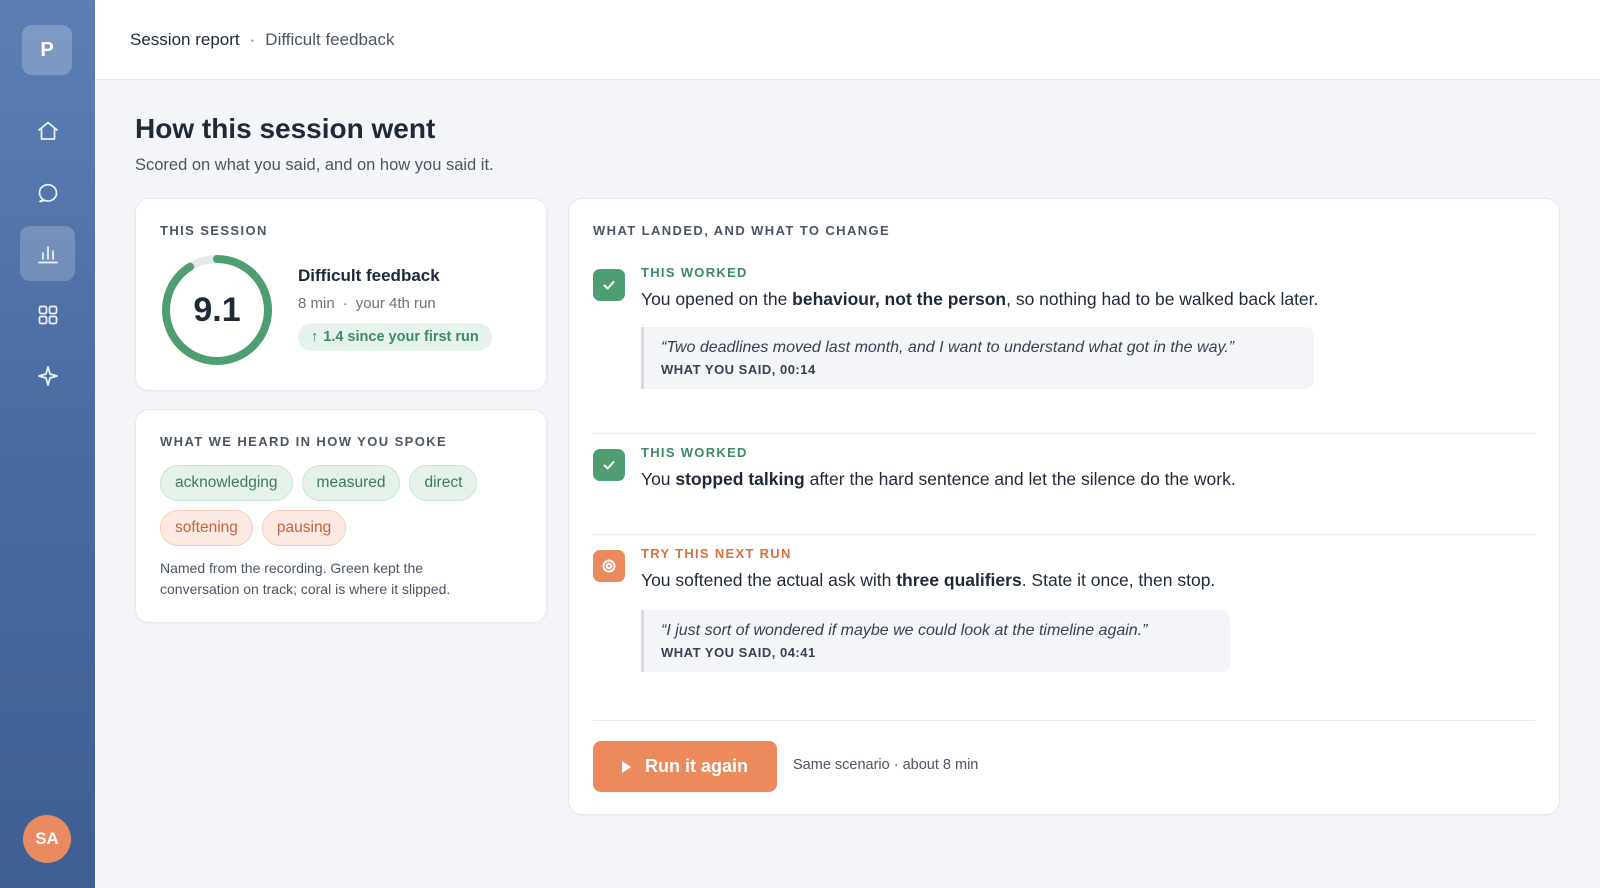 This screenshot has width=1600, height=888. I want to click on quote-timestamp: WHAT YOU SAID, 00:14, so click(738, 369).